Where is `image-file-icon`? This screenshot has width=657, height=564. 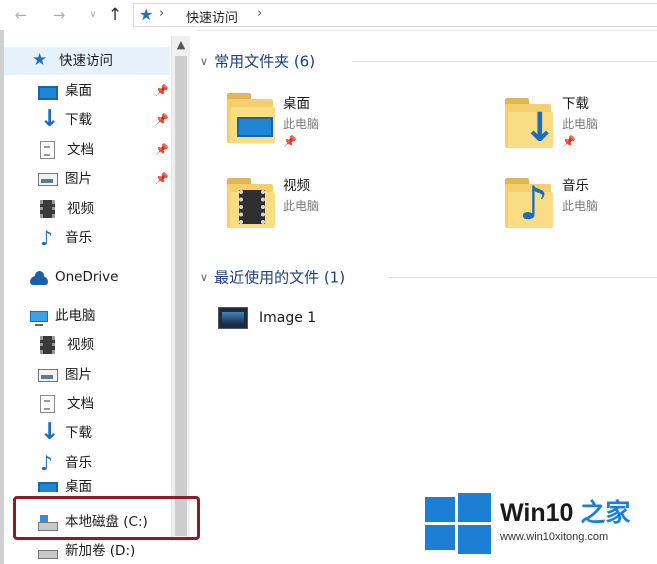
image-file-icon is located at coordinates (233, 318).